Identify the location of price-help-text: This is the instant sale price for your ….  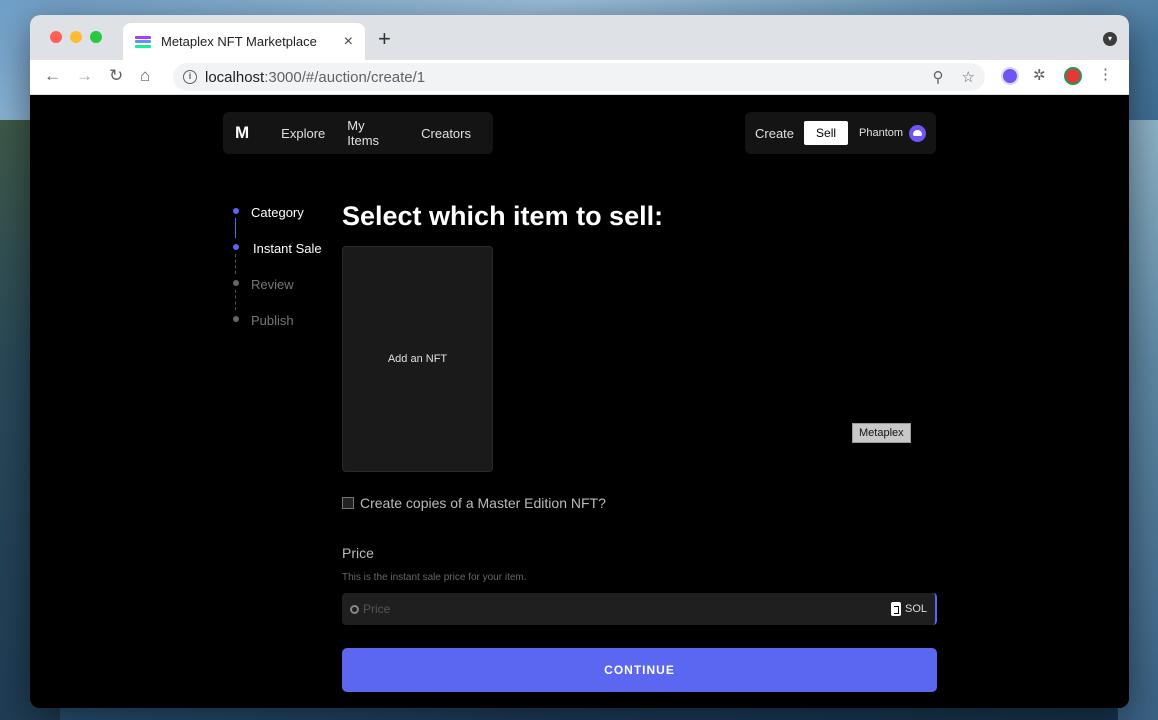
(434, 577).